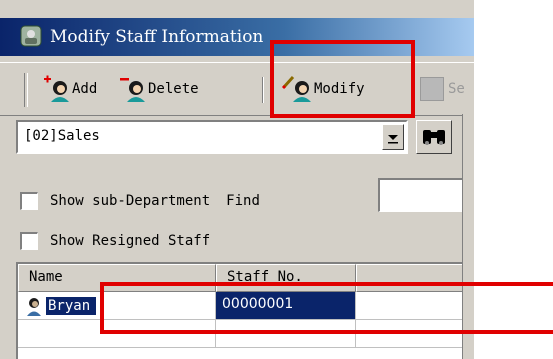 This screenshot has width=553, height=359. I want to click on cell-staff-no: 00000001, so click(286, 306).